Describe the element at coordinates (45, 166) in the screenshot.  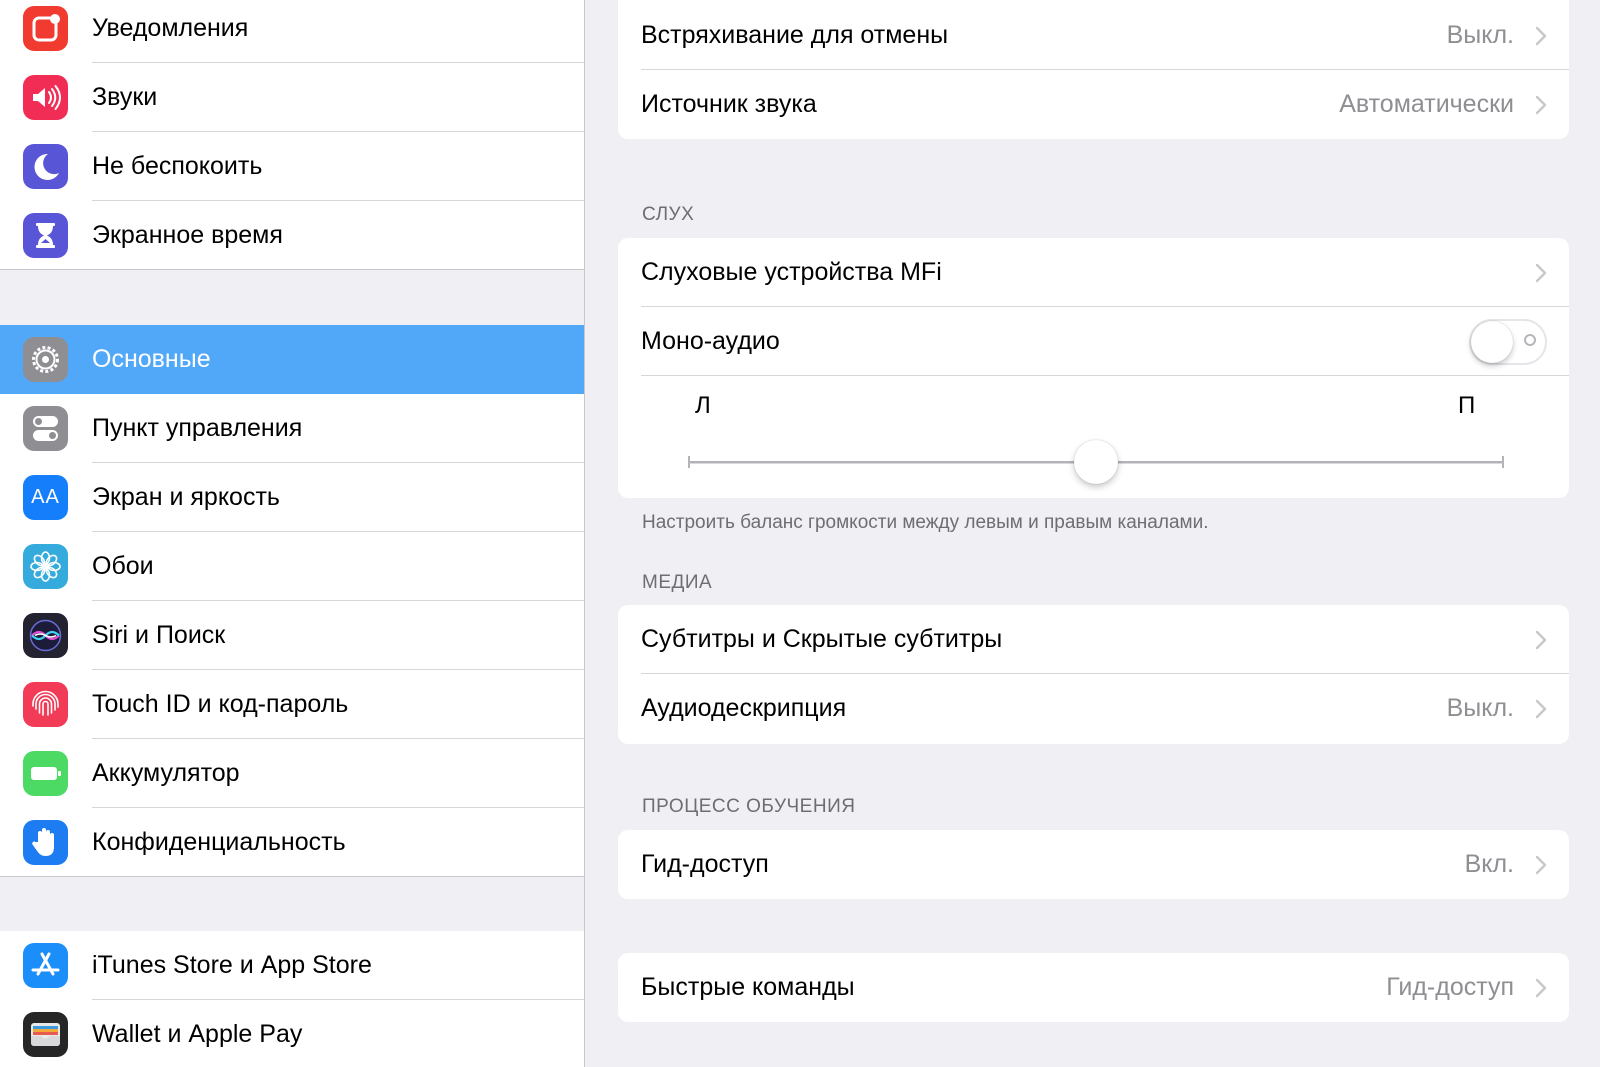
I see `moon-icon` at that location.